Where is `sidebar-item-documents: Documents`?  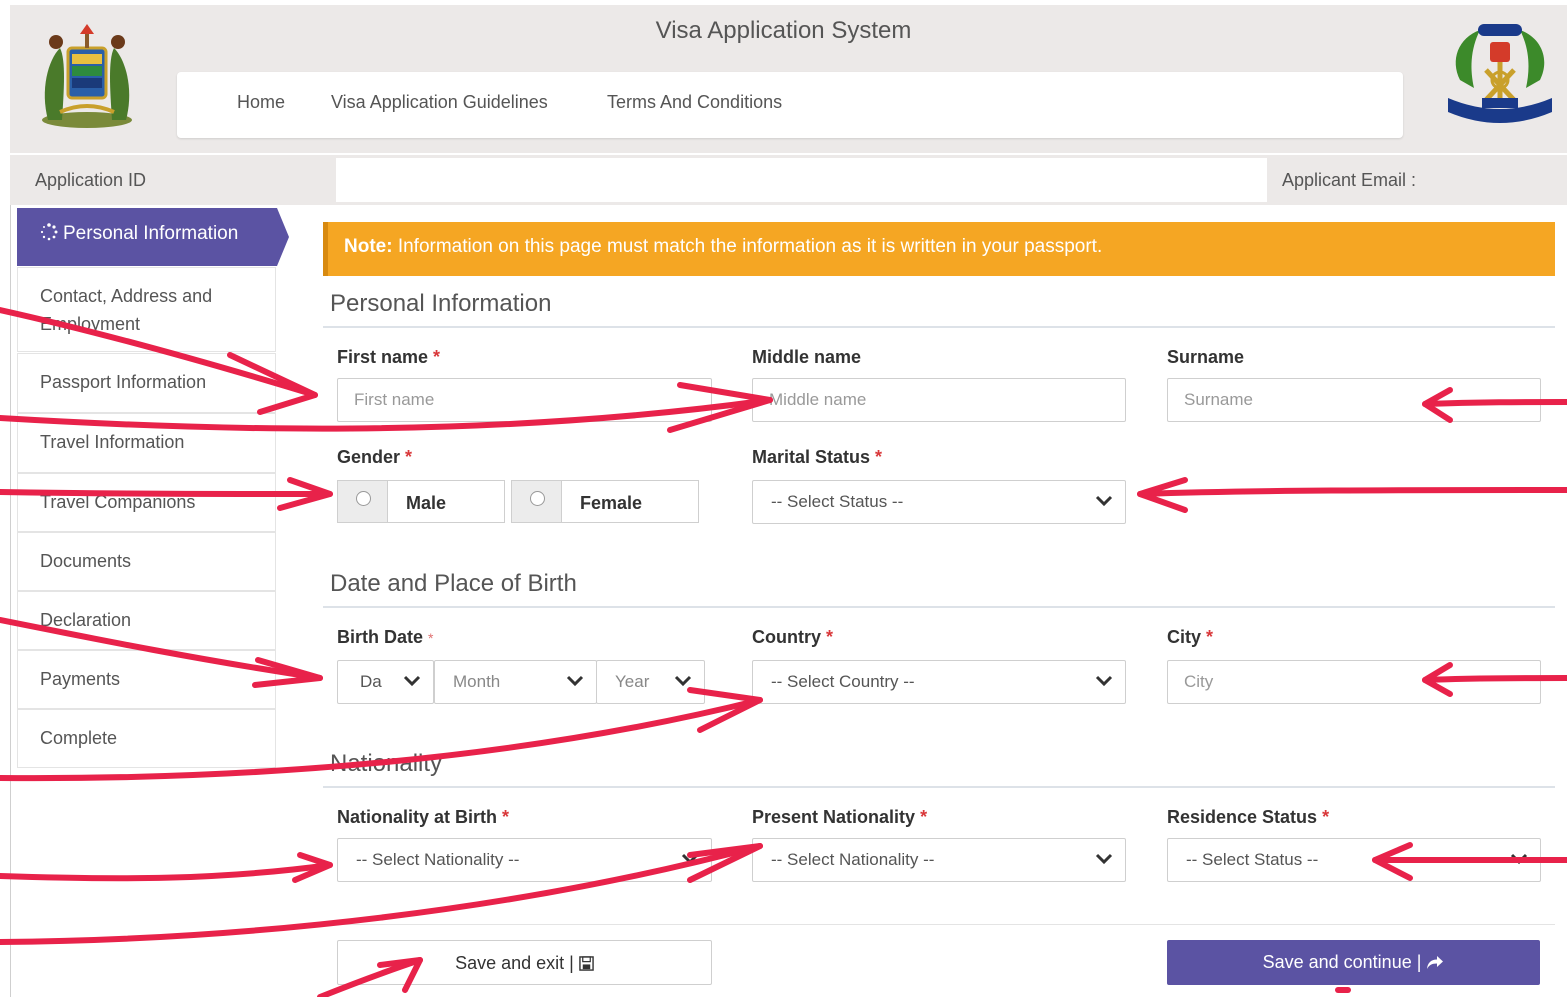 sidebar-item-documents: Documents is located at coordinates (146, 561).